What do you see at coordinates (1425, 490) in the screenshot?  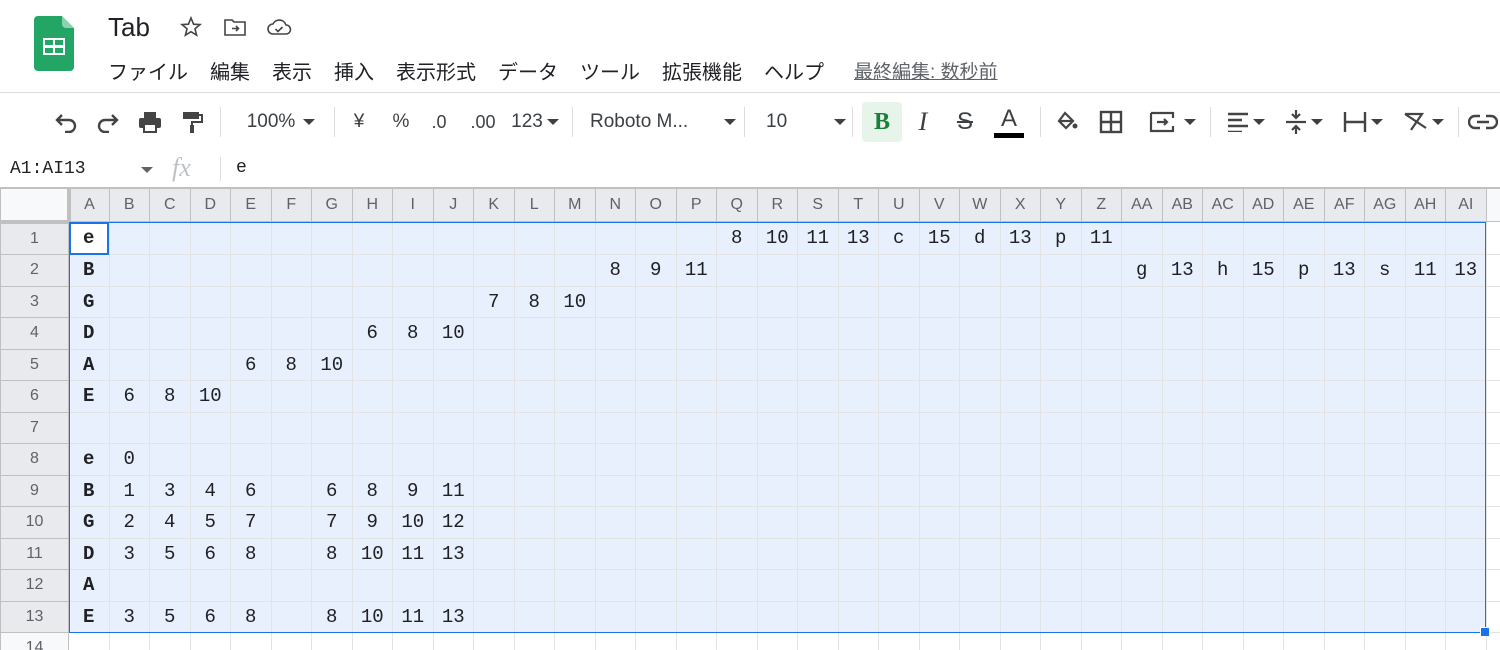 I see `cell-AH9` at bounding box center [1425, 490].